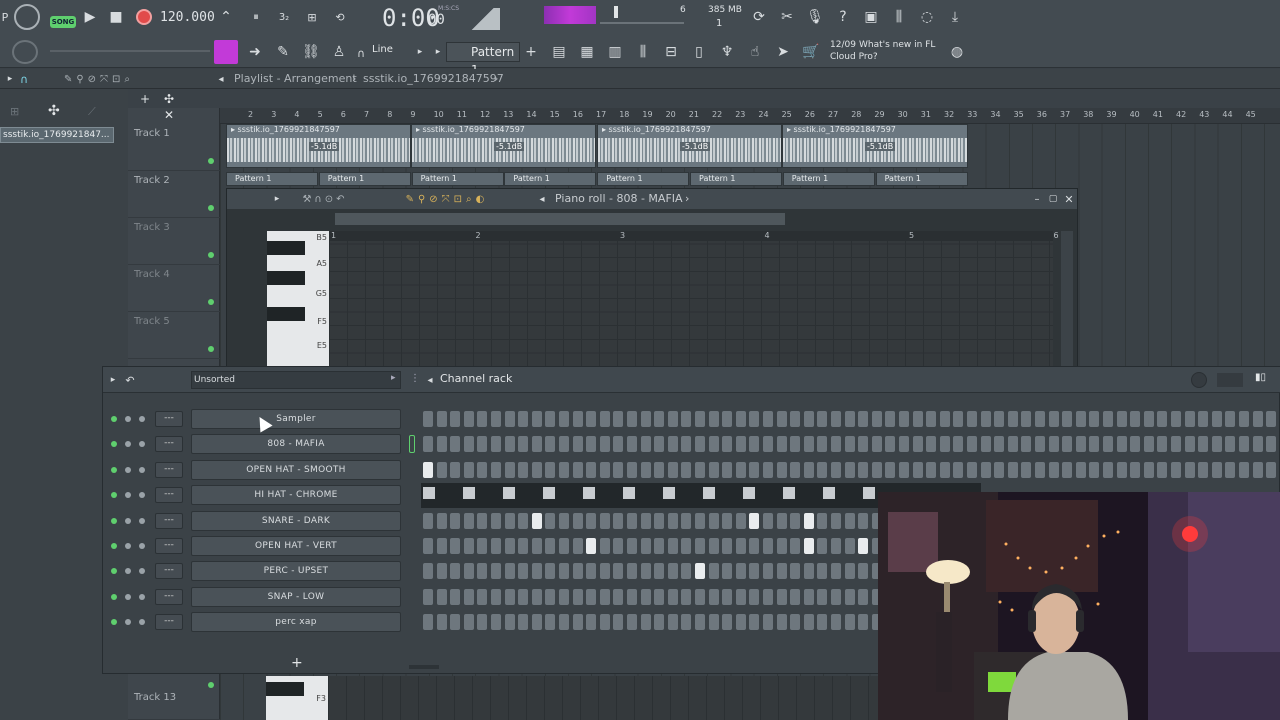 Image resolution: width=1280 pixels, height=720 pixels. Describe the element at coordinates (447, 199) in the screenshot. I see `piano-edit-icons: ✎⚲⊘⤧⊡⌕◐` at that location.